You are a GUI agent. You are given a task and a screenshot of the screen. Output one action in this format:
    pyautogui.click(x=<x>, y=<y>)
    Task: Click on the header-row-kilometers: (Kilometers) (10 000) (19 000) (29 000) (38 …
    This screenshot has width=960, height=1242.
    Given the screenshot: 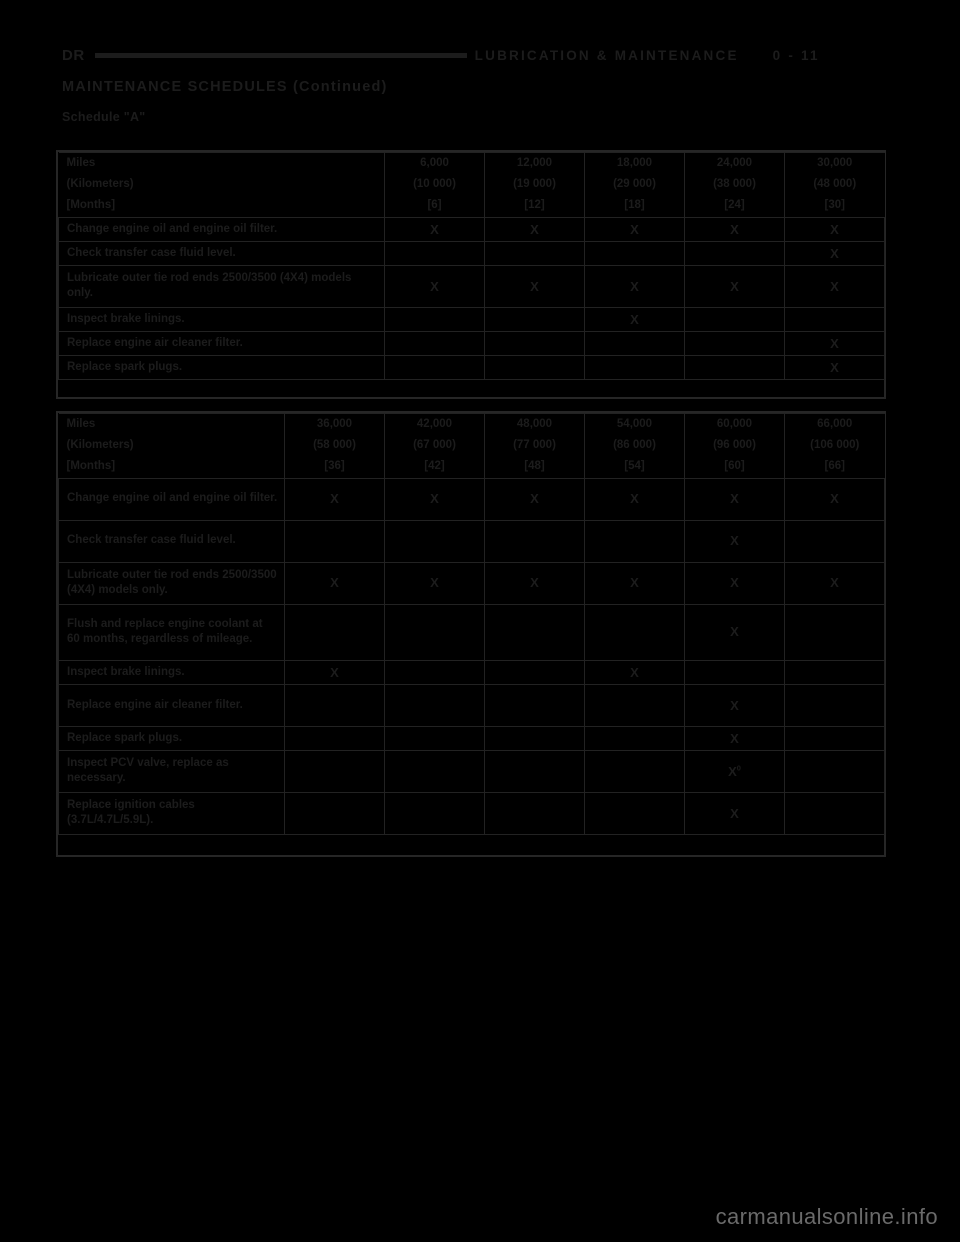 What is the action you would take?
    pyautogui.click(x=471, y=185)
    